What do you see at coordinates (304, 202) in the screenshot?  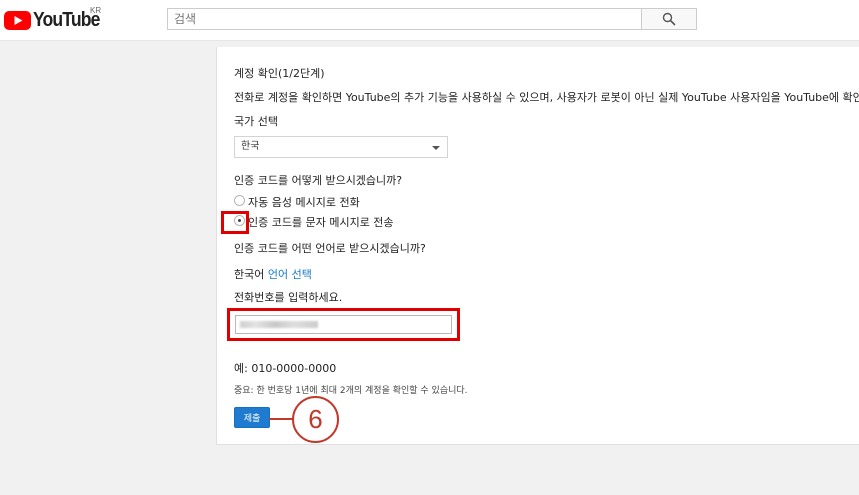 I see `radio-voice-call-label: 자동 음성 메시지로 전화` at bounding box center [304, 202].